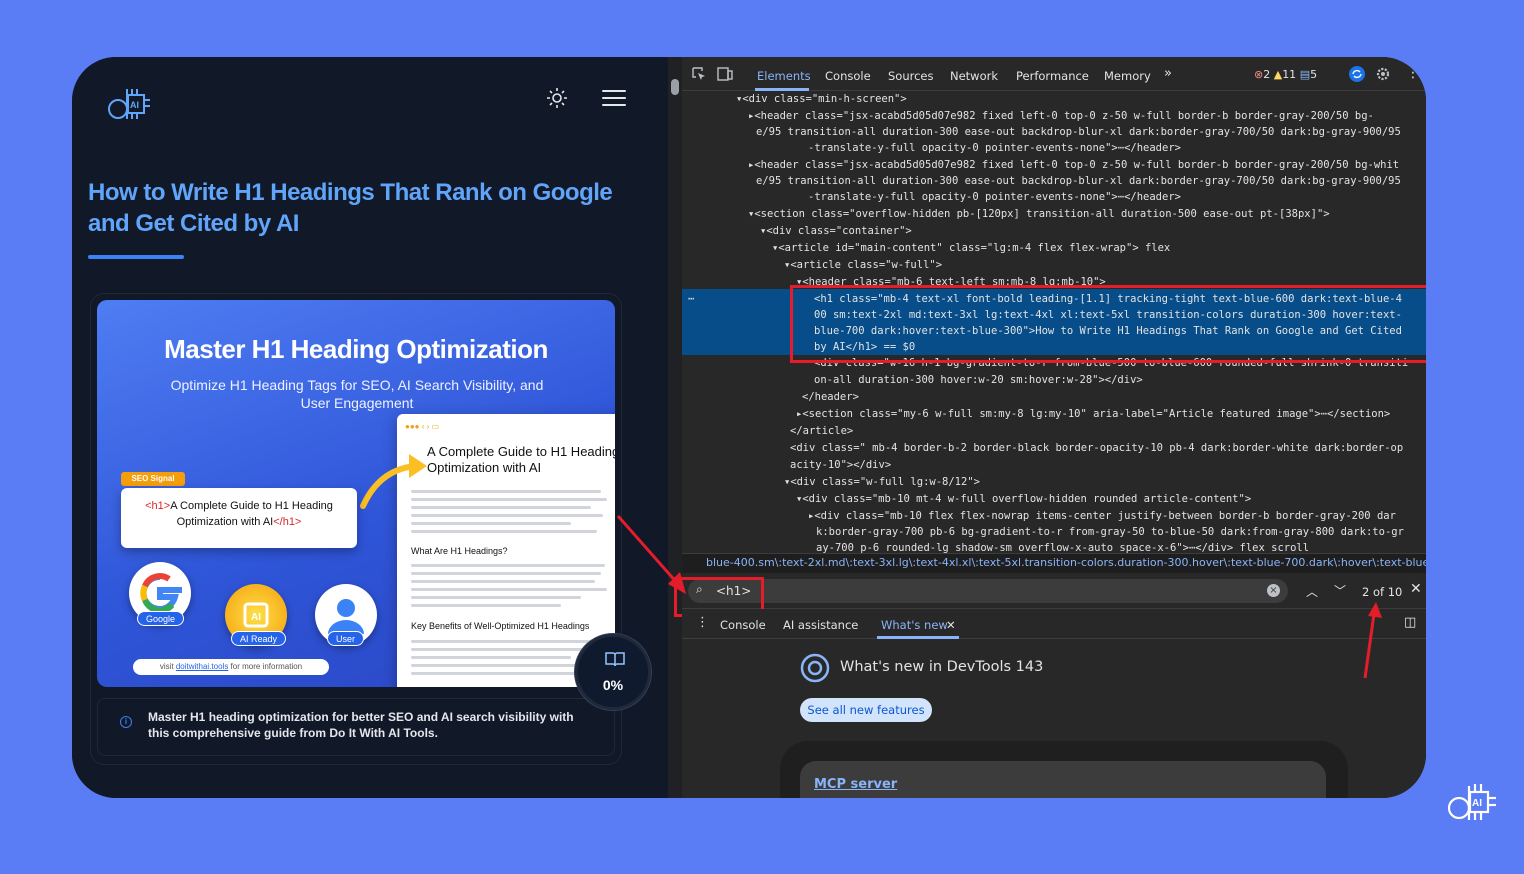 The image size is (1524, 874). I want to click on info-icon: i, so click(126, 722).